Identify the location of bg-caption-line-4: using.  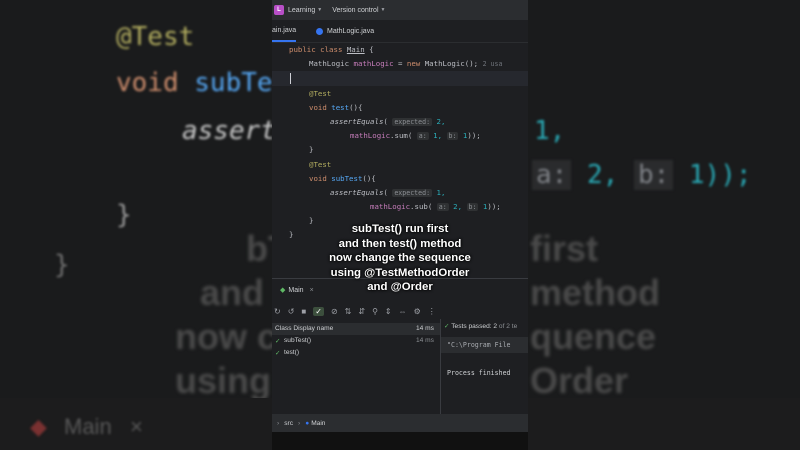
(223, 380).